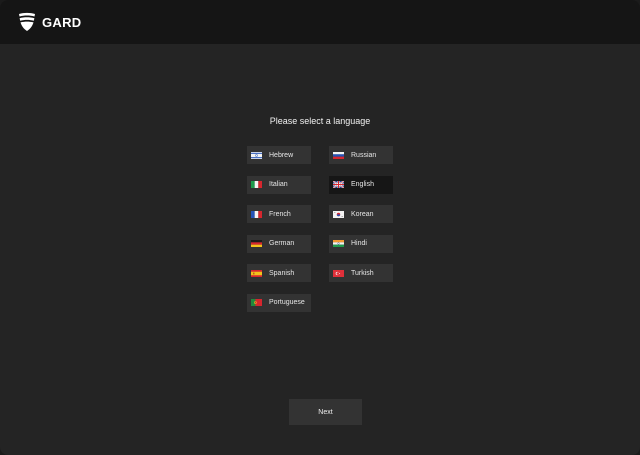 This screenshot has height=455, width=640. I want to click on language-label: Portuguese, so click(287, 302).